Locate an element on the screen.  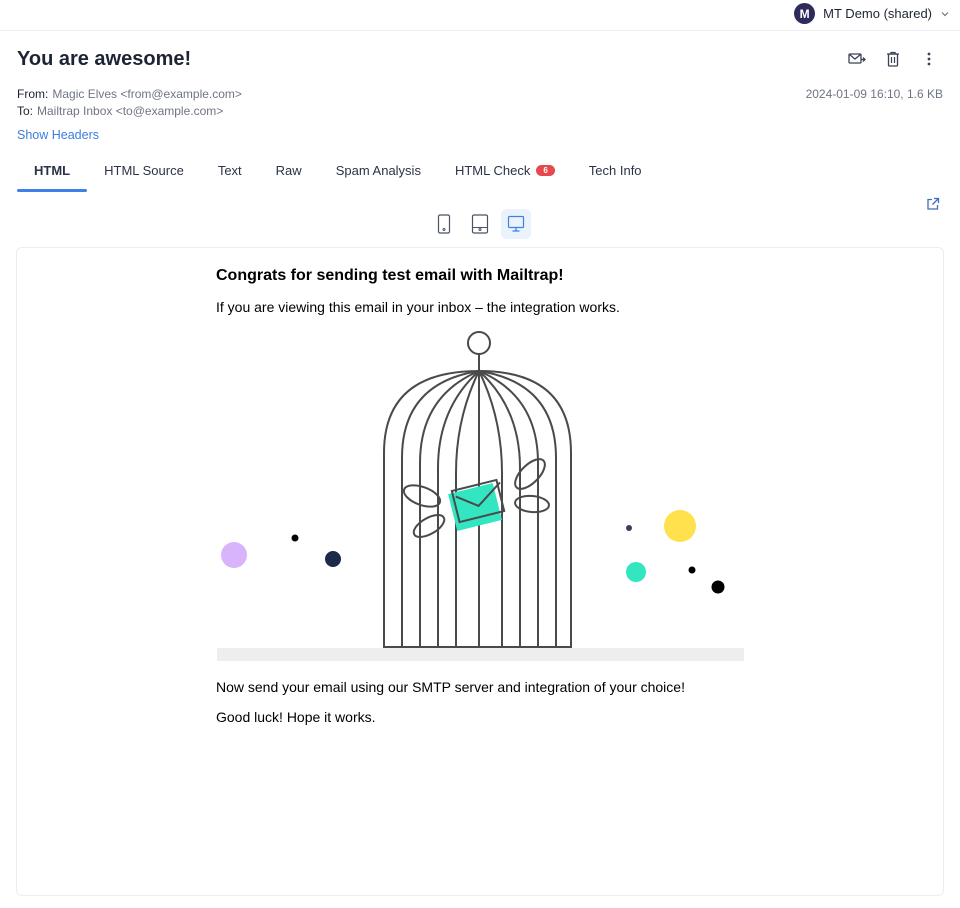
to-row: To: Mailtrap Inbox <to@example.com> is located at coordinates (120, 111).